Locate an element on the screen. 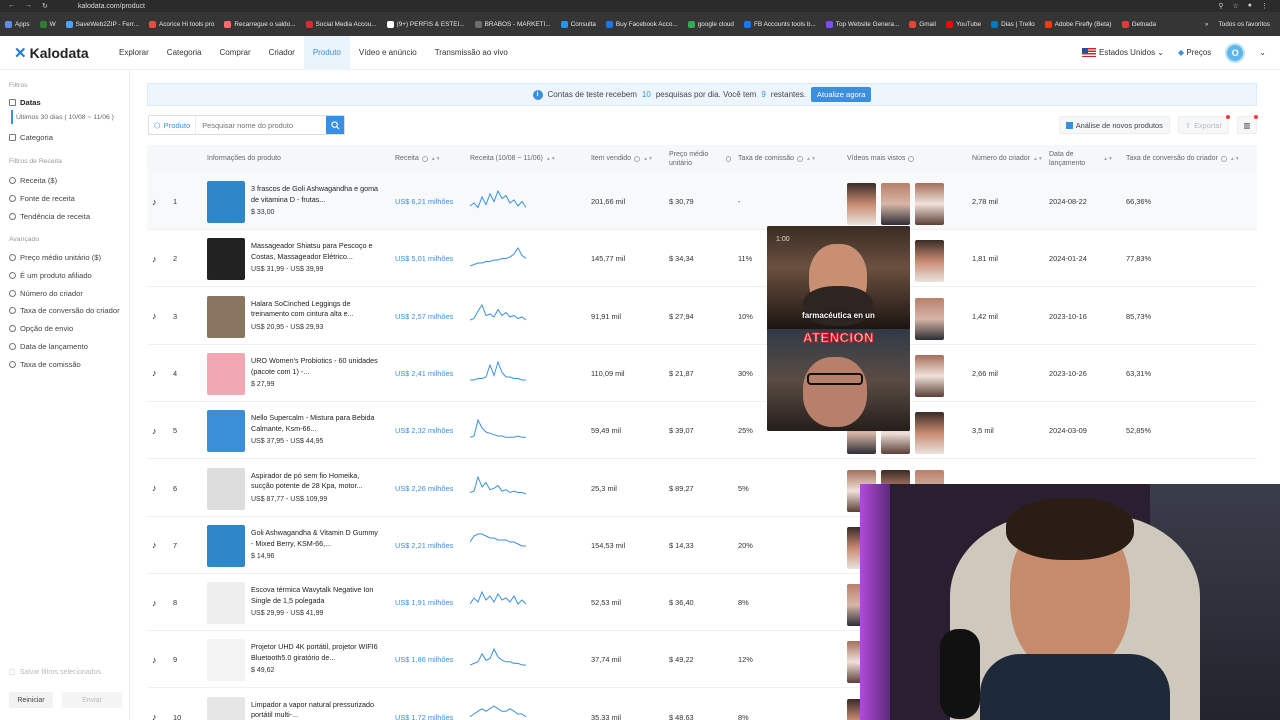  save-filters-button: ▢ Salvar filtros selecionados is located at coordinates (55, 672).